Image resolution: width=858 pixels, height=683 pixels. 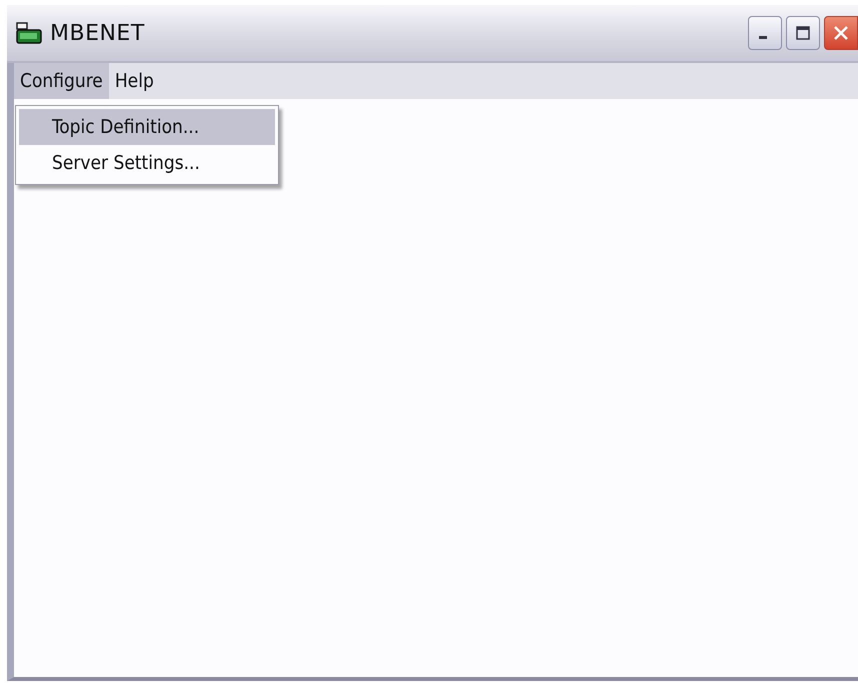 What do you see at coordinates (841, 33) in the screenshot?
I see `close-button` at bounding box center [841, 33].